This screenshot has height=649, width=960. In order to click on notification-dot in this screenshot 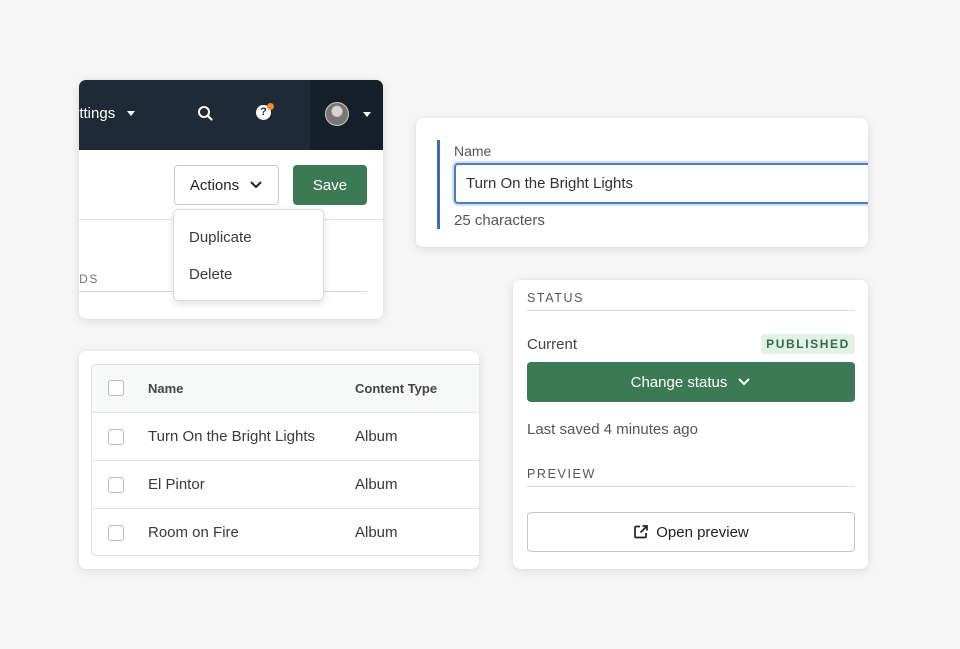, I will do `click(270, 106)`.